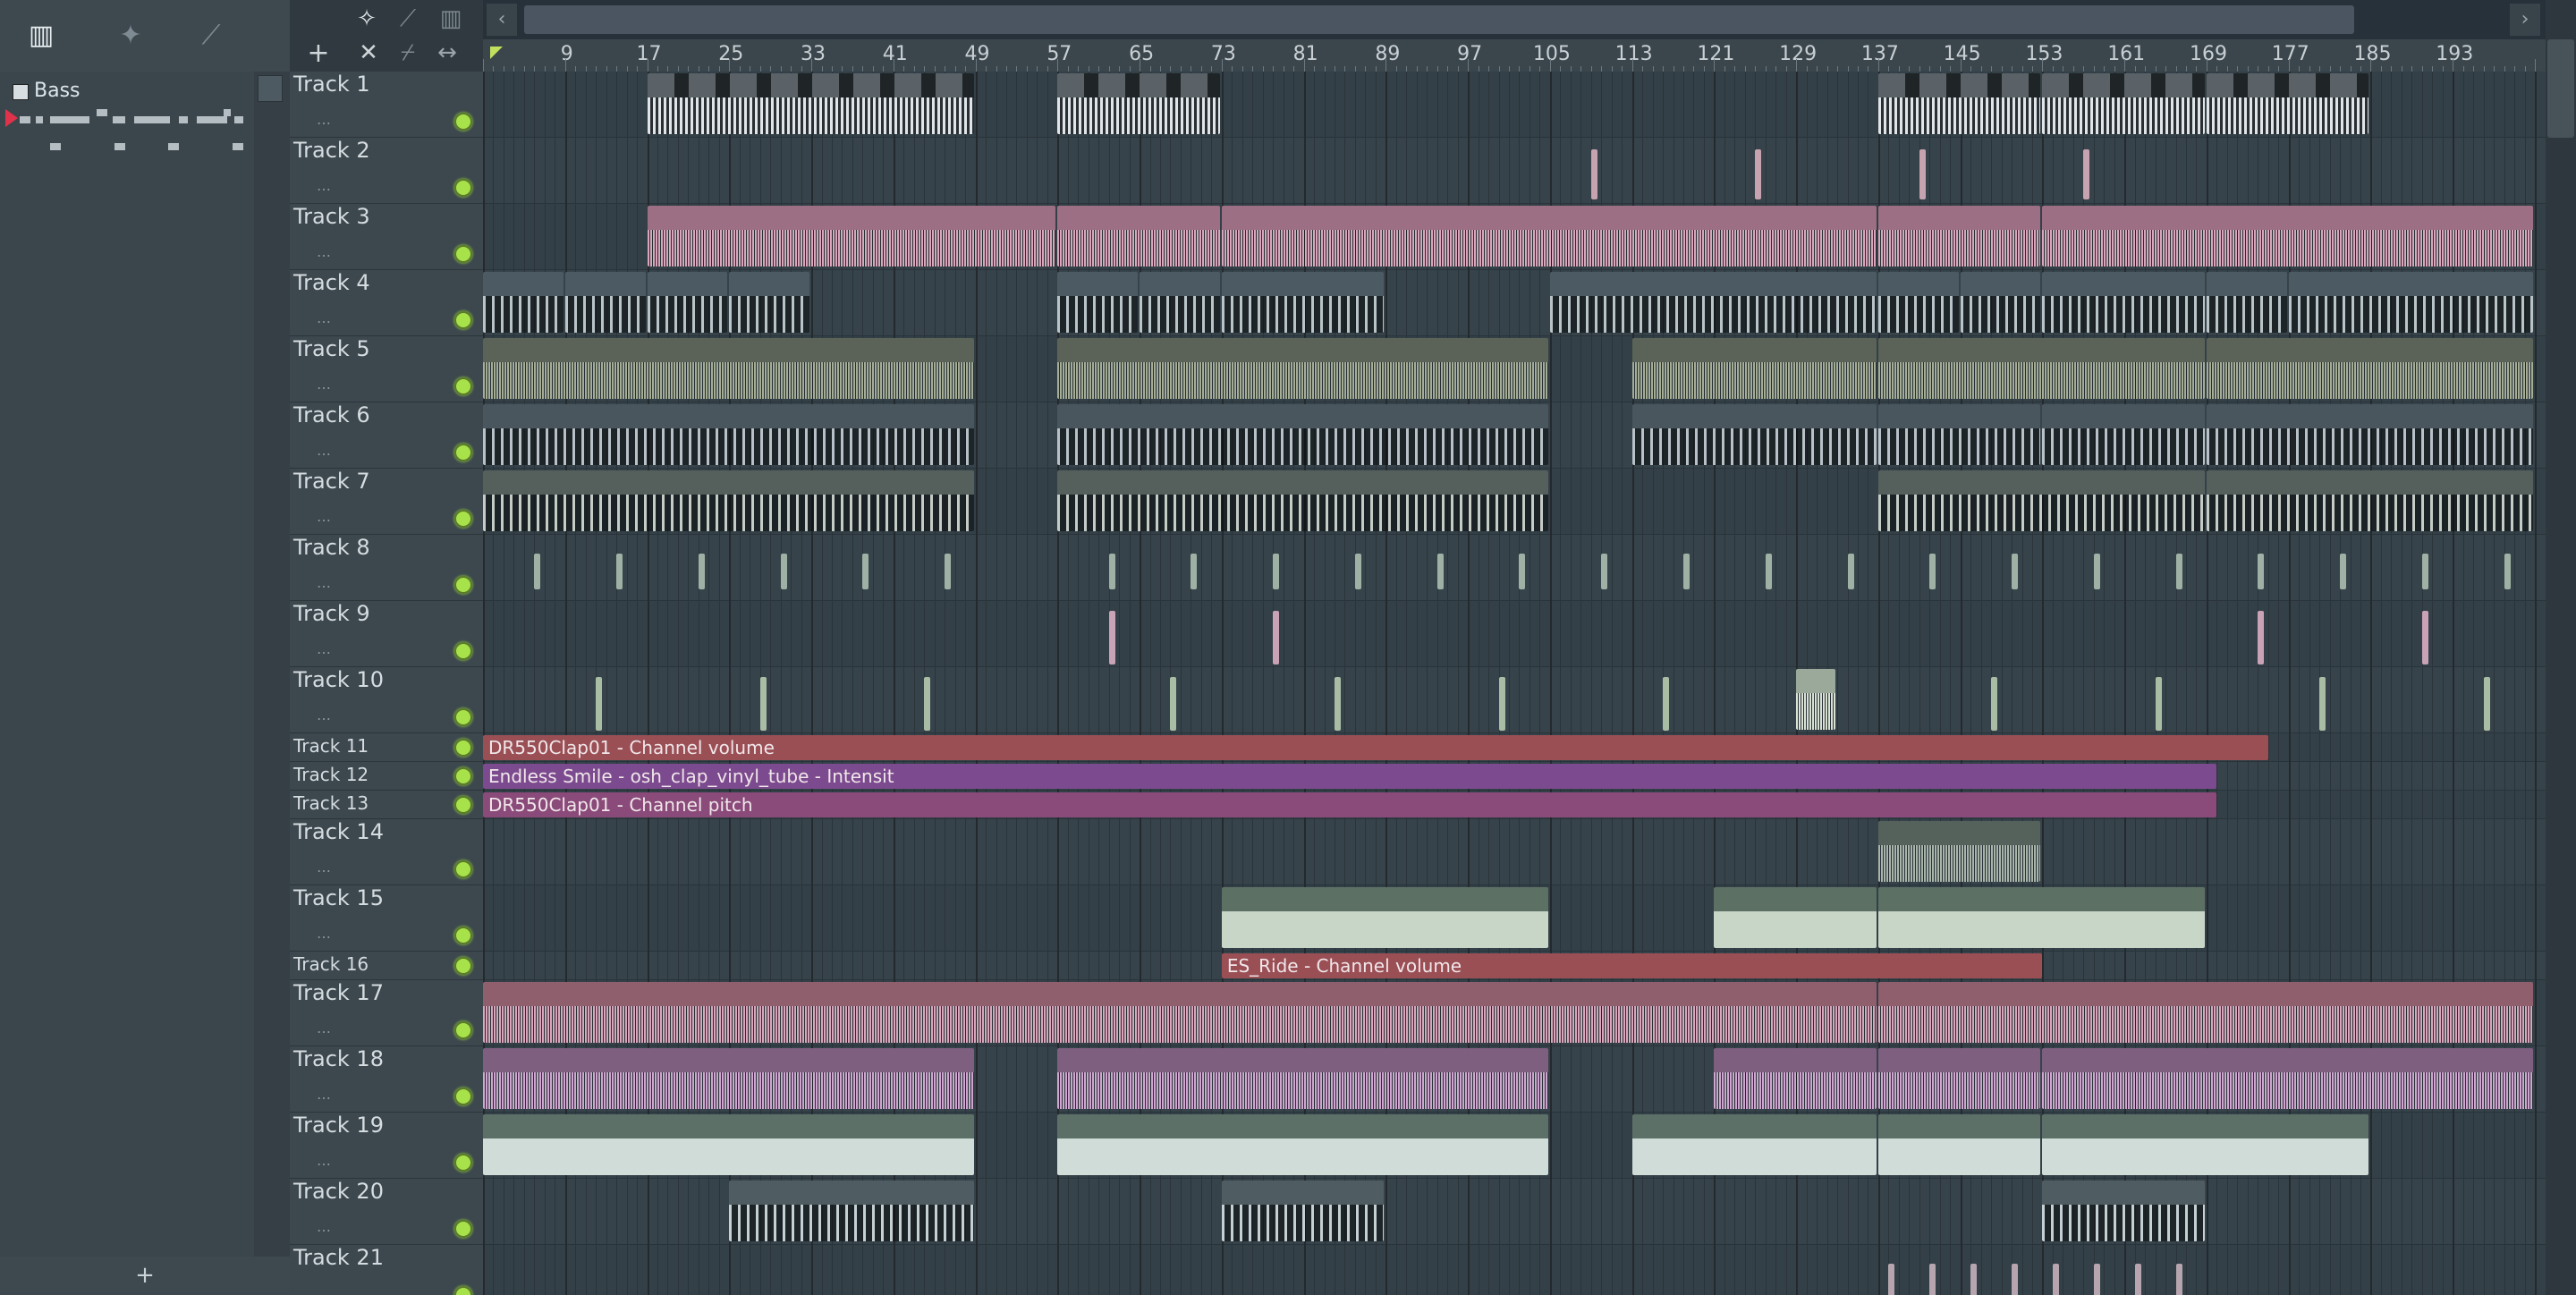 This screenshot has height=1295, width=2576. What do you see at coordinates (386, 776) in the screenshot?
I see `track-header: Track 12` at bounding box center [386, 776].